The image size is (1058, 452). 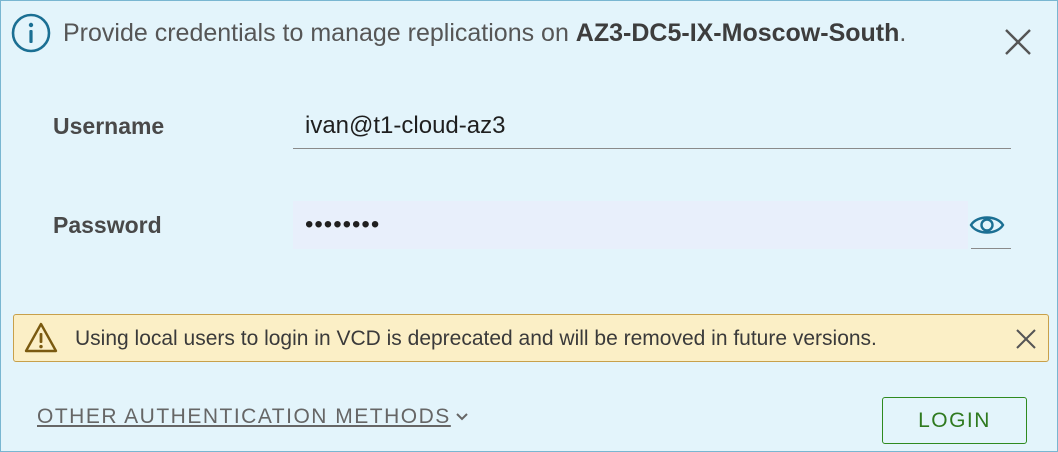 What do you see at coordinates (244, 416) in the screenshot?
I see `other-auth-label: OTHER AUTHENTICATION METHODS` at bounding box center [244, 416].